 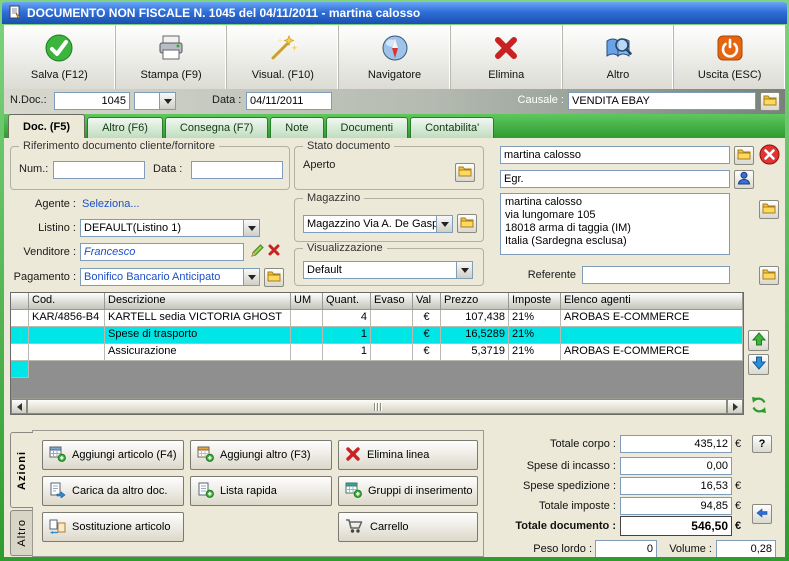 I want to click on clear-venditore-x-icon, so click(x=274, y=251).